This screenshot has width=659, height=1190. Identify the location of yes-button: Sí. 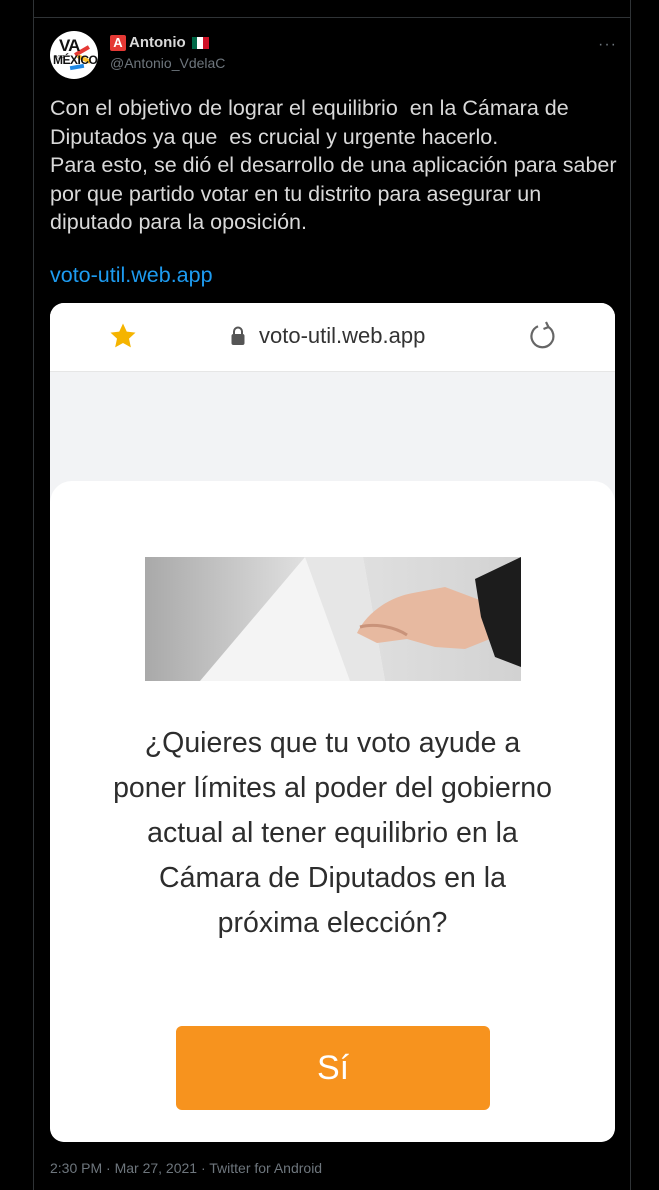
(333, 1068).